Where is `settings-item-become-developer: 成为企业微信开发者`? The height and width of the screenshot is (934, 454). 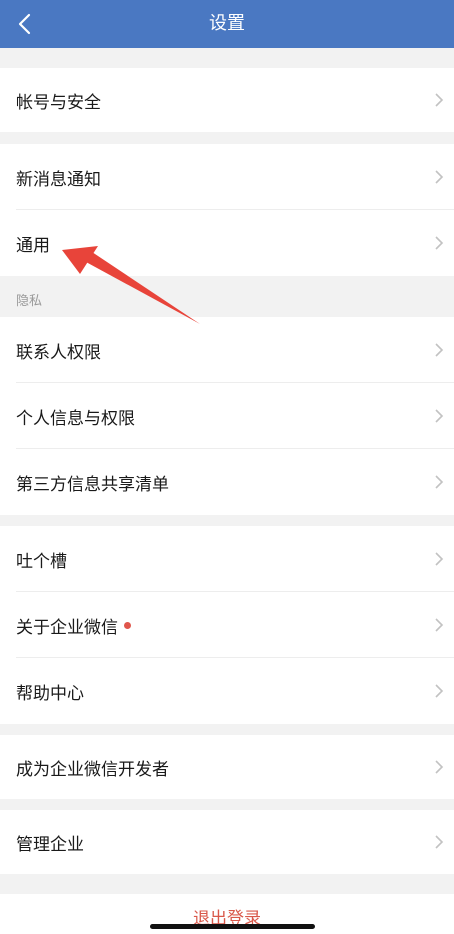 settings-item-become-developer: 成为企业微信开发者 is located at coordinates (227, 767).